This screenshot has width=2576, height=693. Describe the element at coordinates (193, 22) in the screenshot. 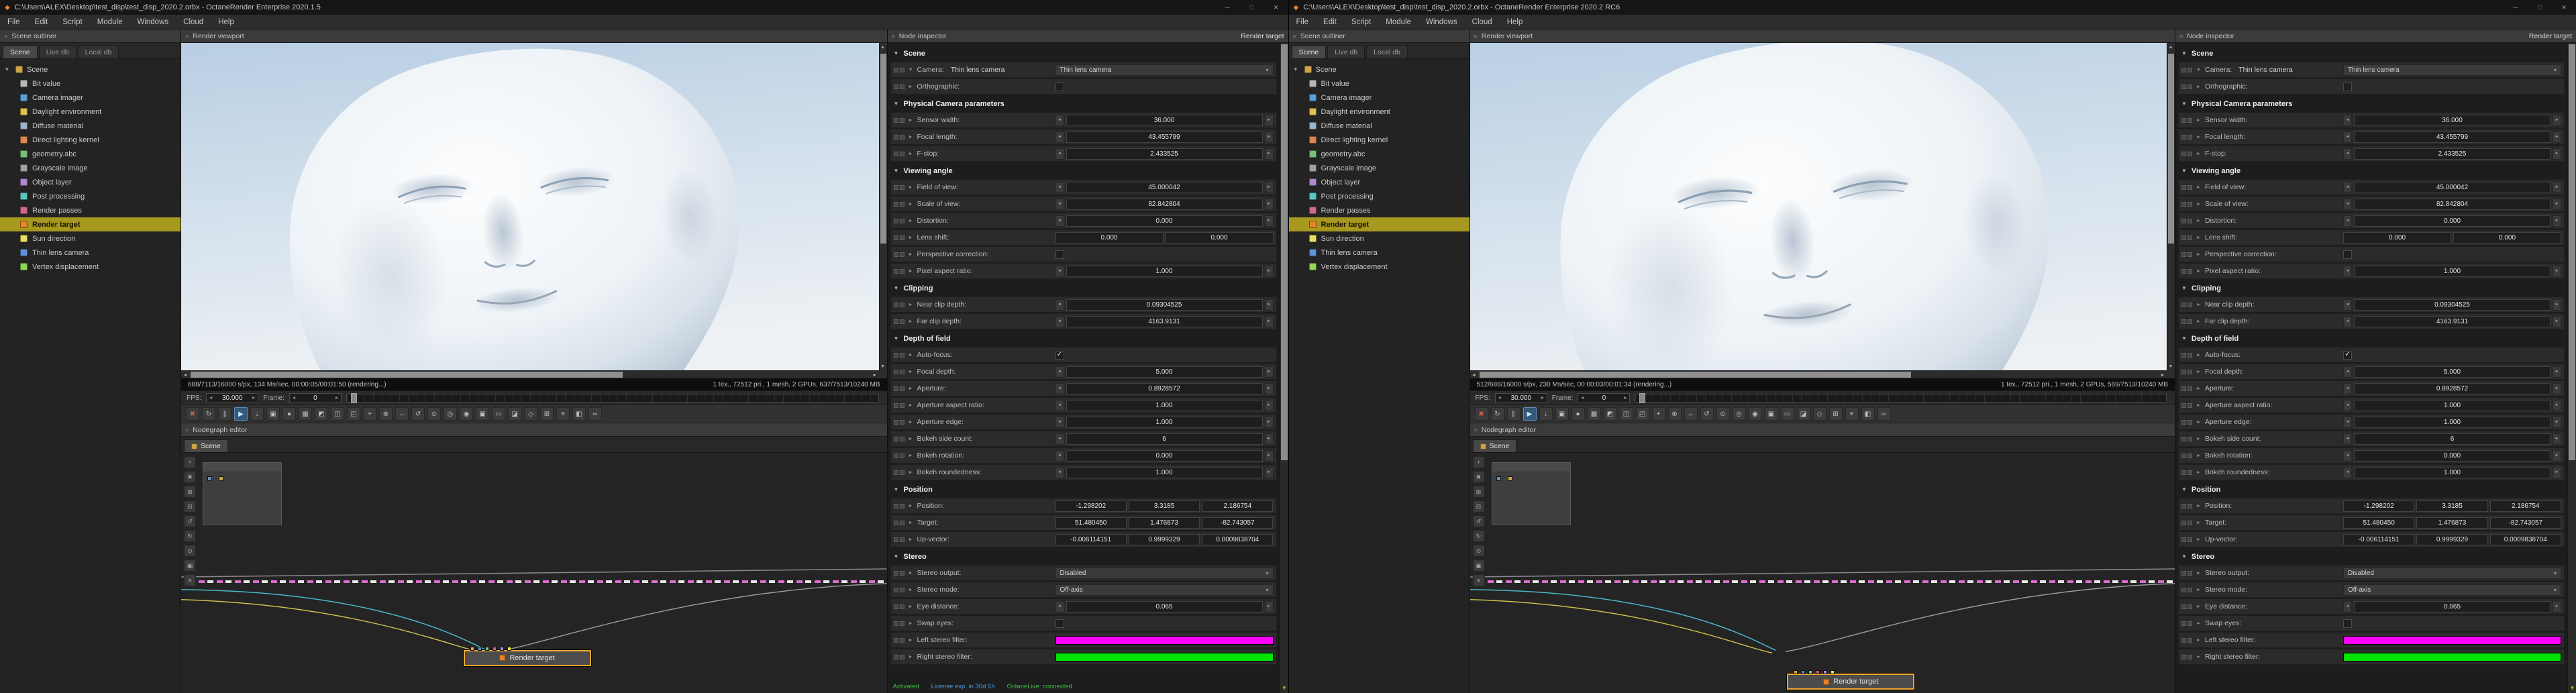

I see `menu-cloud: Cloud` at that location.